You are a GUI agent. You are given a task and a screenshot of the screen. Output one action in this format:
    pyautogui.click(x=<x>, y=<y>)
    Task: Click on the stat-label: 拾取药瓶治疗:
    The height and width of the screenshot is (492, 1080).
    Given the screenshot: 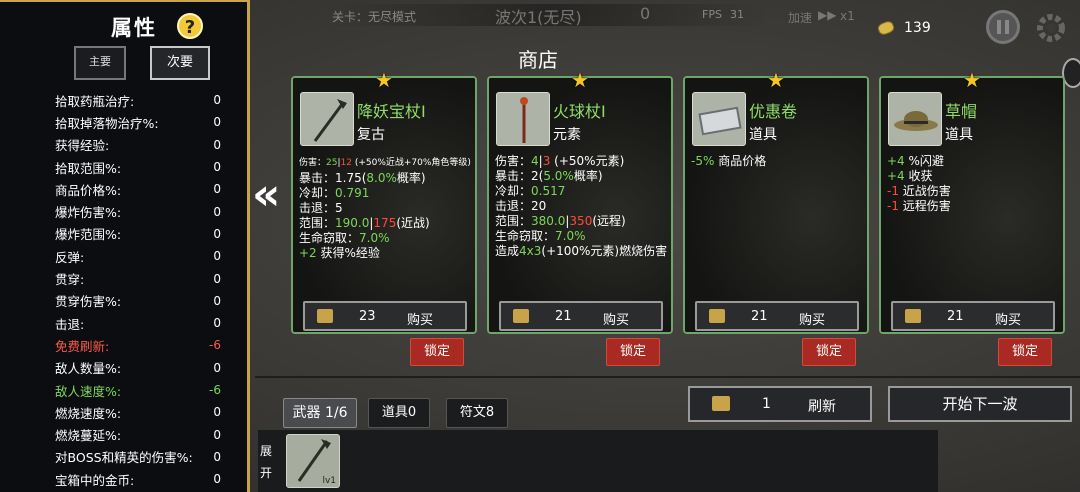 What is the action you would take?
    pyautogui.click(x=95, y=101)
    